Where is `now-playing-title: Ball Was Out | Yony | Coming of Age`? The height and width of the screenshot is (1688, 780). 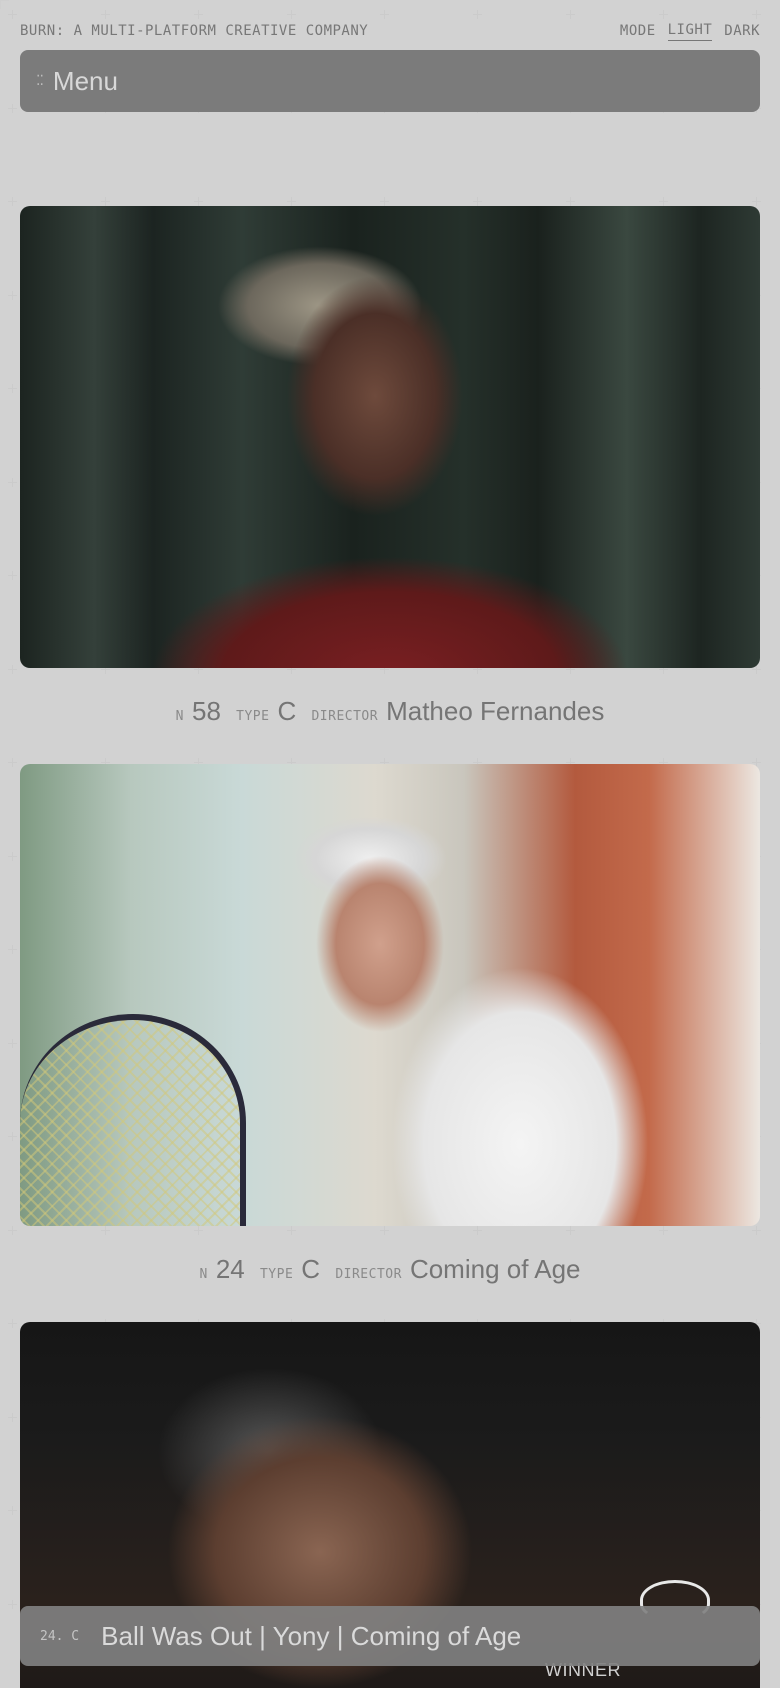
now-playing-title: Ball Was Out | Yony | Coming of Age is located at coordinates (311, 1635).